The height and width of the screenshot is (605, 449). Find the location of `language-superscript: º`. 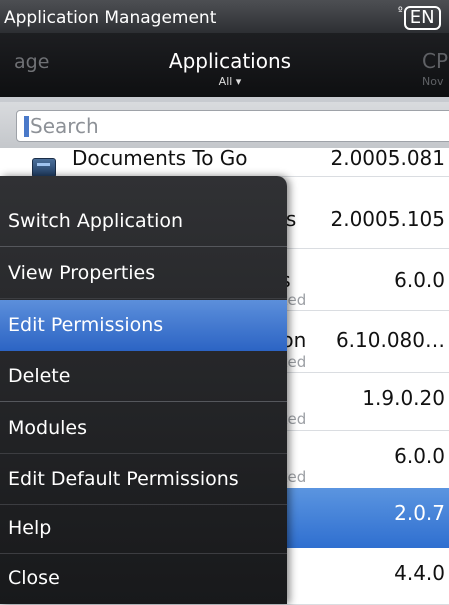

language-superscript: º is located at coordinates (400, 11).